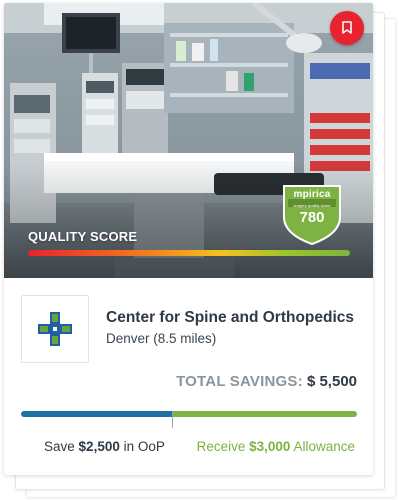 This screenshot has height=500, width=400. I want to click on quality-score-bar, so click(189, 253).